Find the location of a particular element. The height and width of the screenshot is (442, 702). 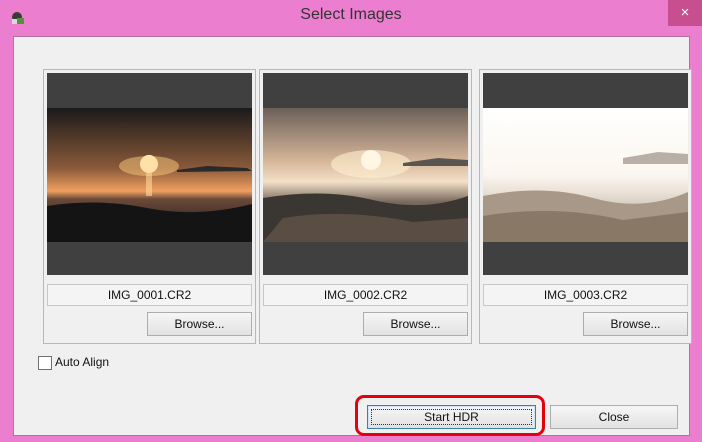

filename-field-3: IMG_0003.CR2 is located at coordinates (585, 295).